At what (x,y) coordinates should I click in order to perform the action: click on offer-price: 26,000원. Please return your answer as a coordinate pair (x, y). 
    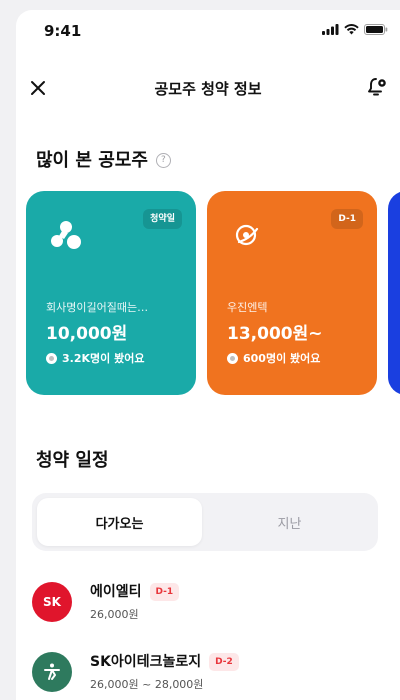
    Looking at the image, I should click on (114, 614).